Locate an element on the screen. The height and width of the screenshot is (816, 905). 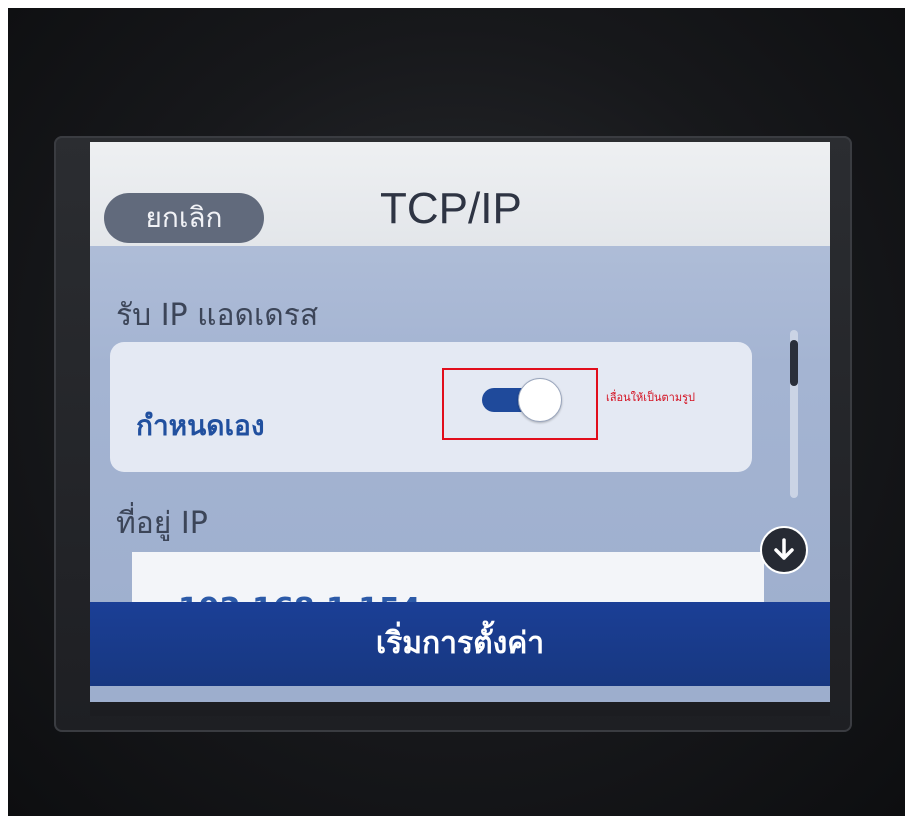
scrollbar is located at coordinates (794, 414).